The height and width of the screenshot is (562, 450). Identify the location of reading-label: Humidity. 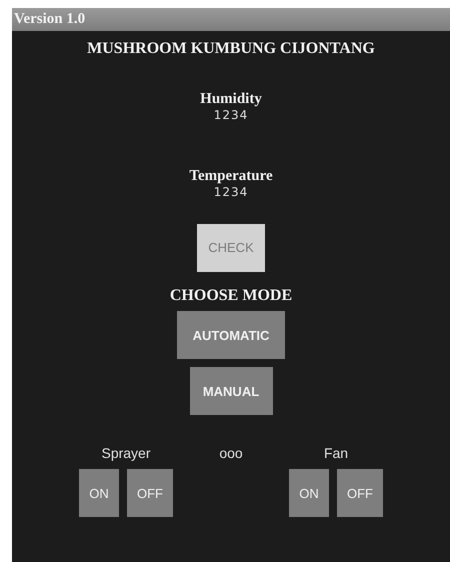
(231, 99).